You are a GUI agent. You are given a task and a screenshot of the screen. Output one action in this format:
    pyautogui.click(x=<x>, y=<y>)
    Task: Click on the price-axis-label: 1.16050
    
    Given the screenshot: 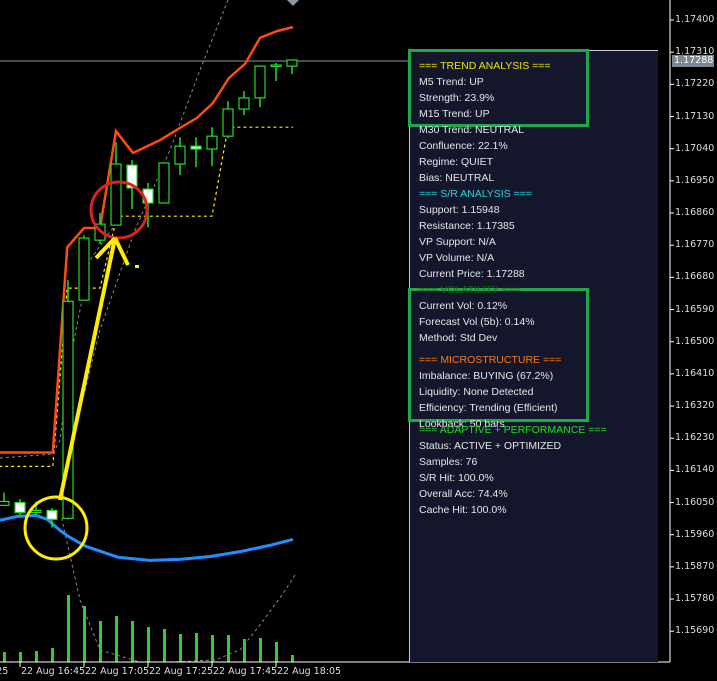 What is the action you would take?
    pyautogui.click(x=695, y=502)
    